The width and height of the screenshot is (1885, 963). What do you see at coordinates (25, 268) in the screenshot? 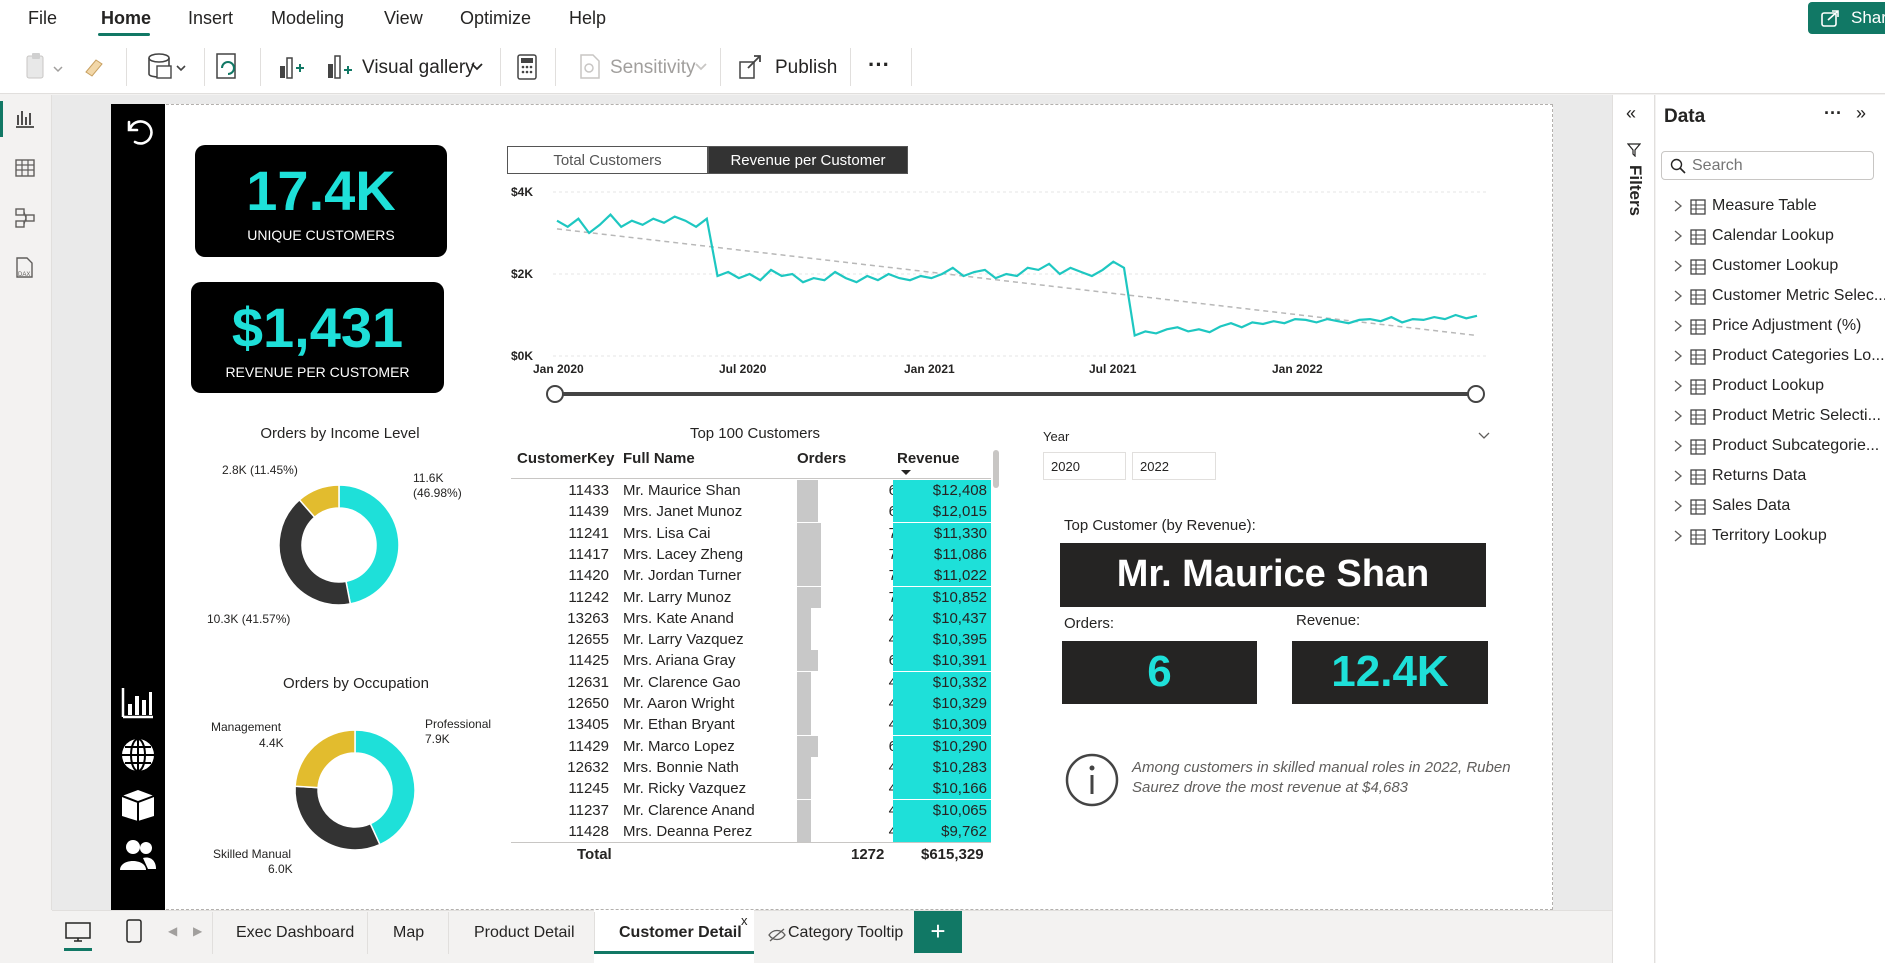
I see `dax-query-view-icon: DAX` at bounding box center [25, 268].